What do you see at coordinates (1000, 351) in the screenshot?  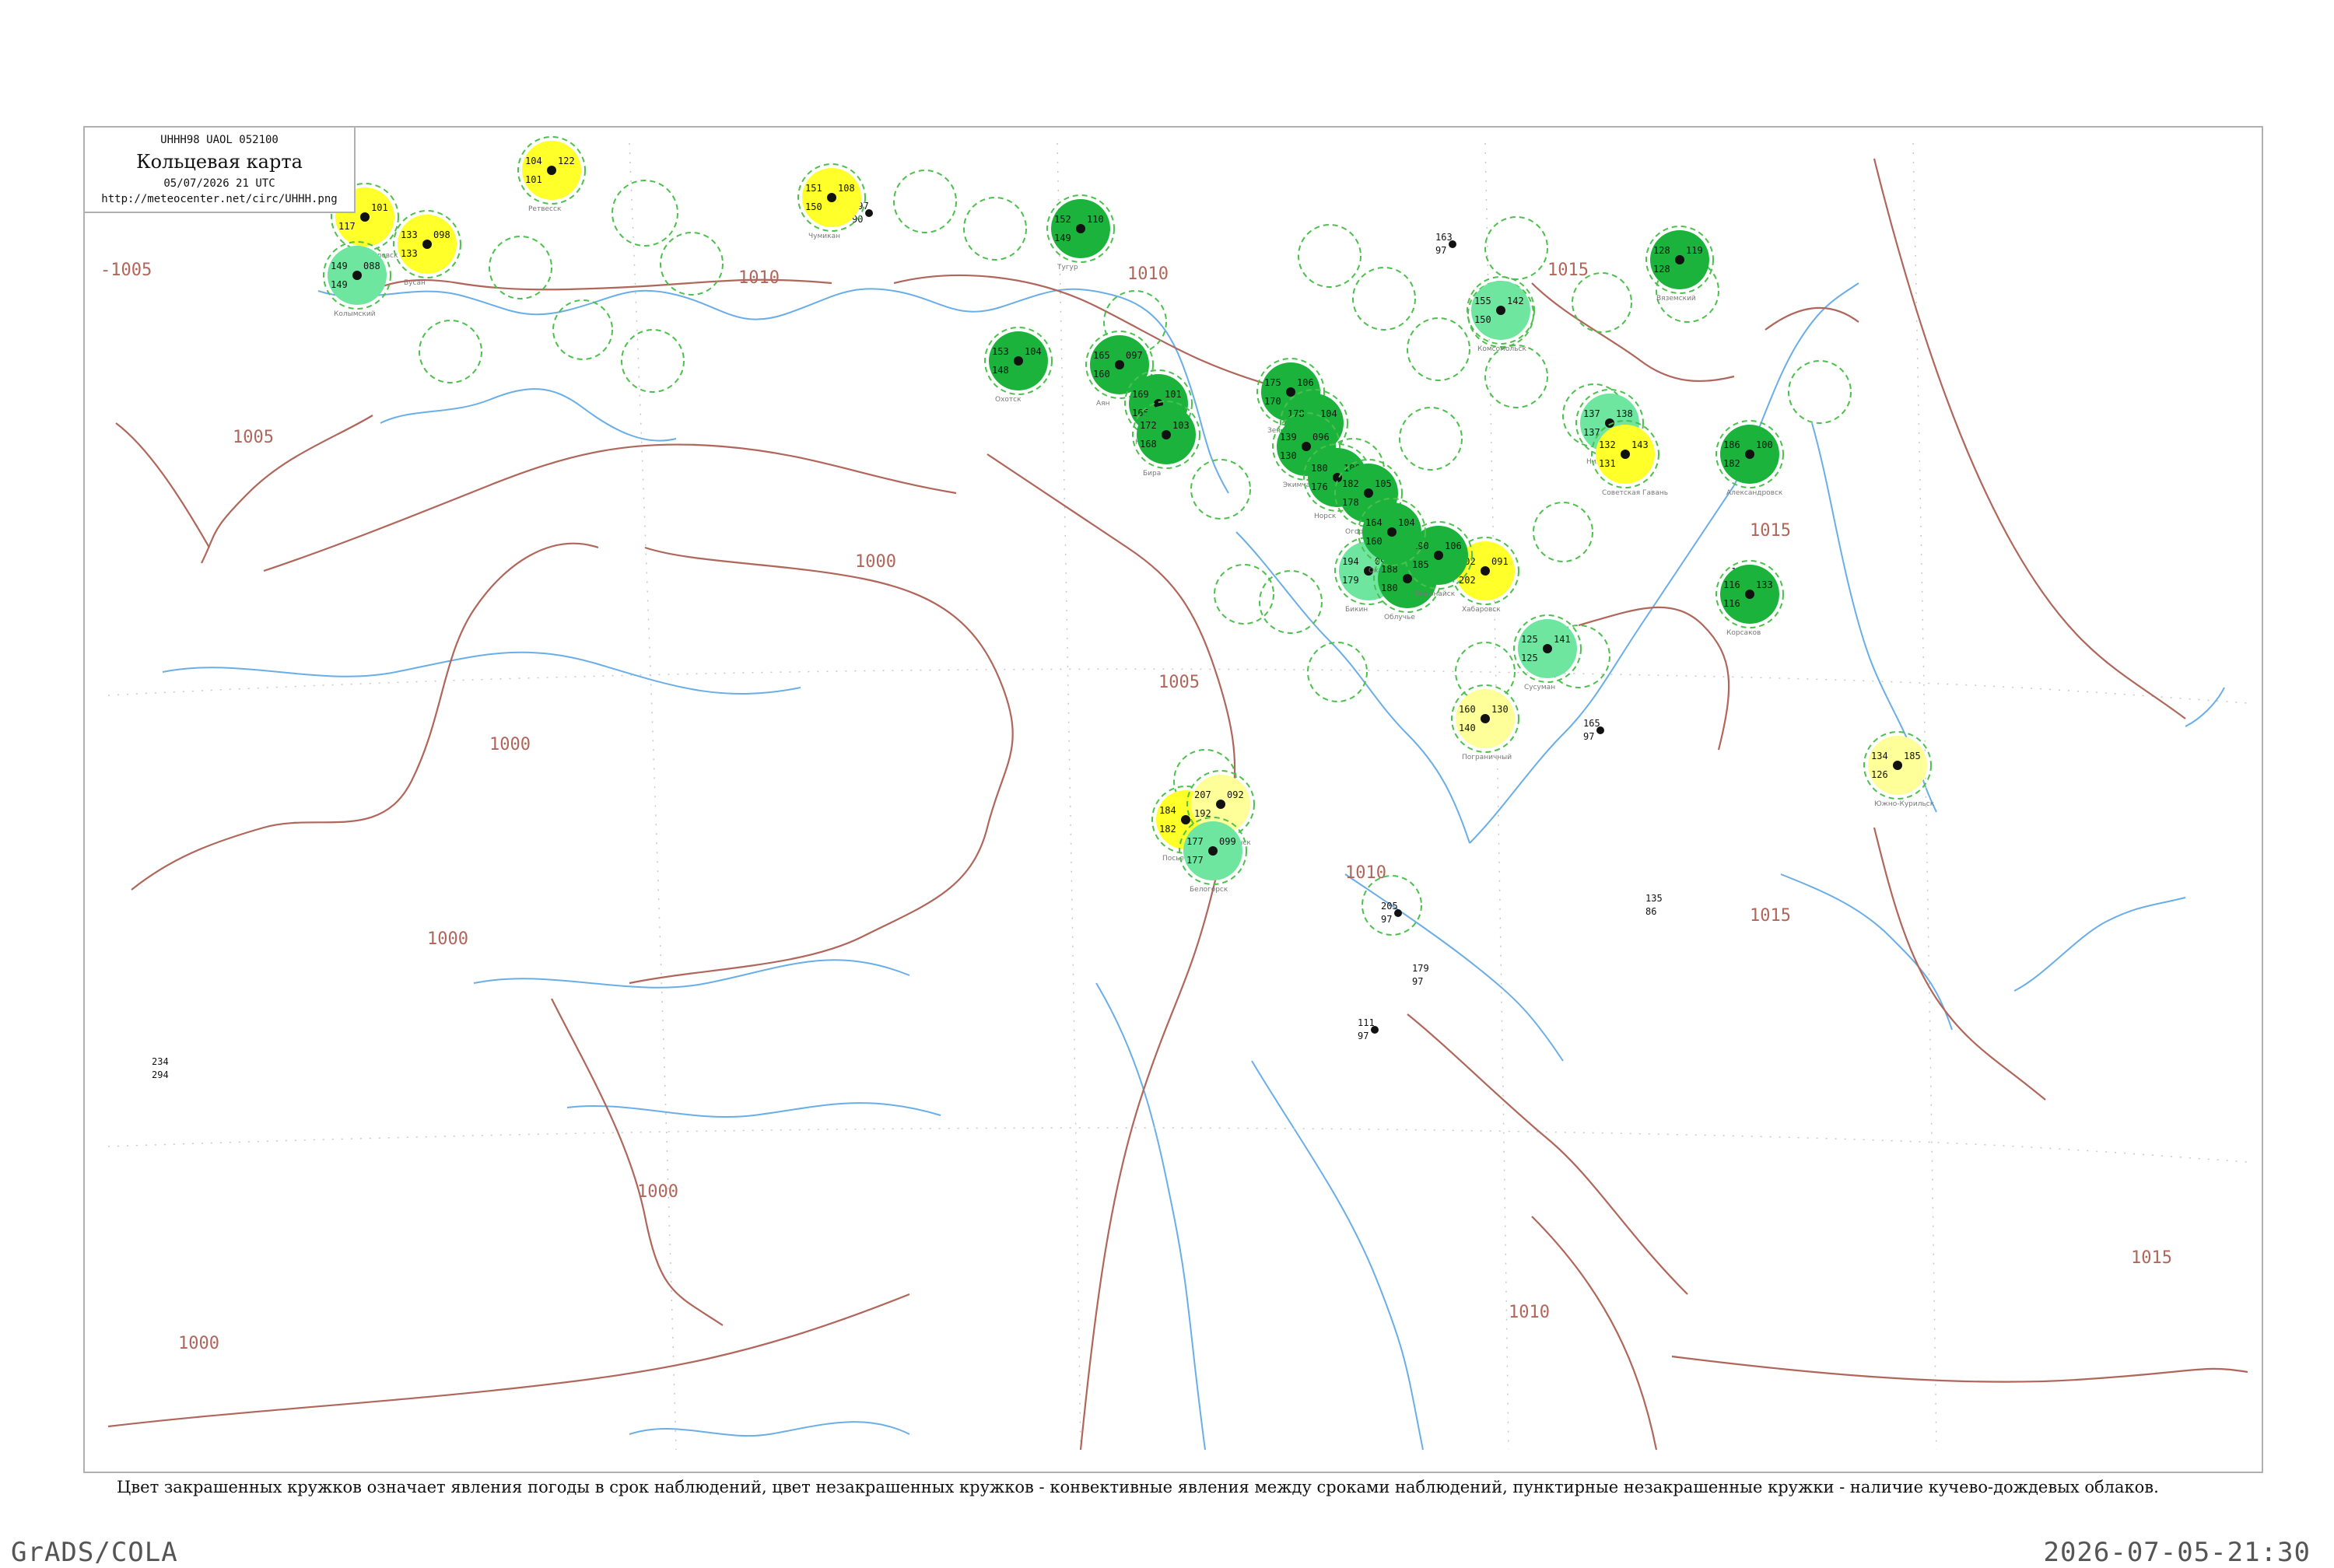 I see `station-temp: 153` at bounding box center [1000, 351].